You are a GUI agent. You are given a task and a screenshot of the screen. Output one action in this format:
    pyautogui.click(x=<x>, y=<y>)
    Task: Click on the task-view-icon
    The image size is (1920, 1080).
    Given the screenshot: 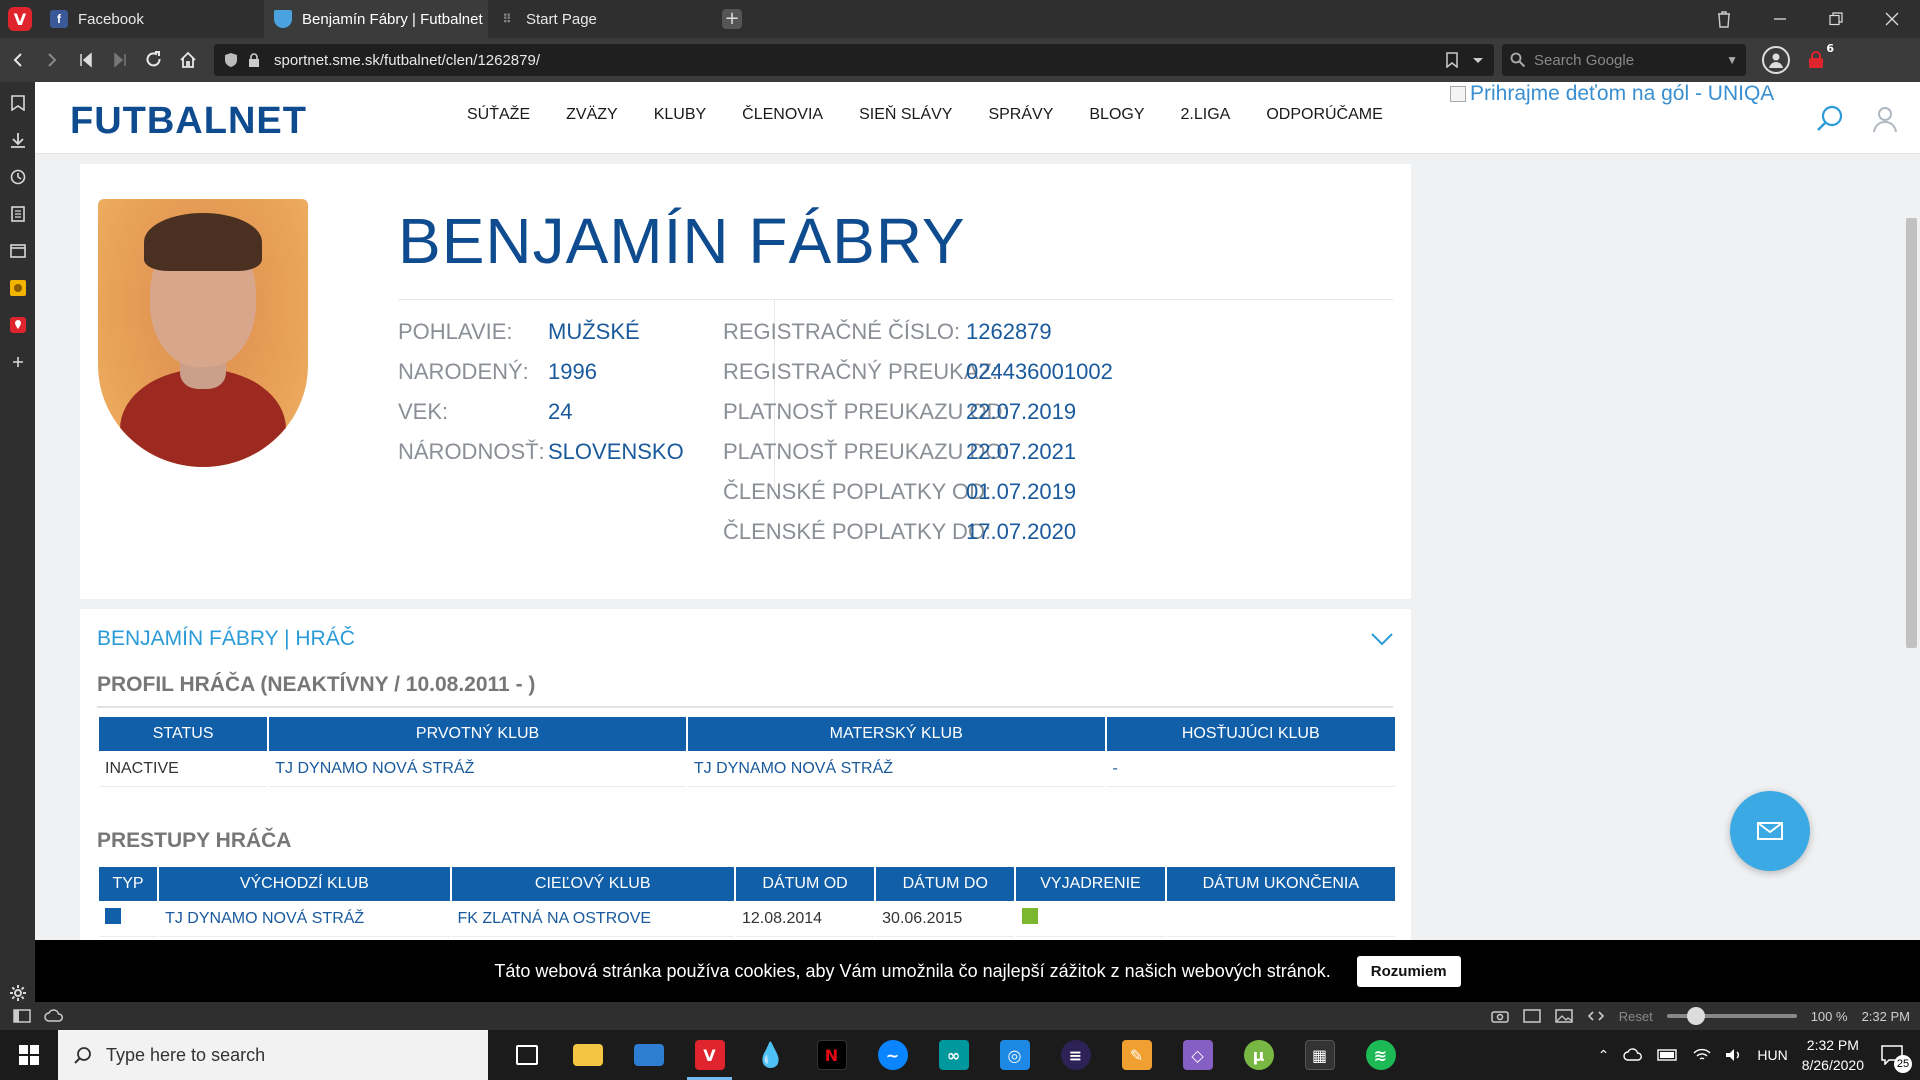 What is the action you would take?
    pyautogui.click(x=526, y=1055)
    